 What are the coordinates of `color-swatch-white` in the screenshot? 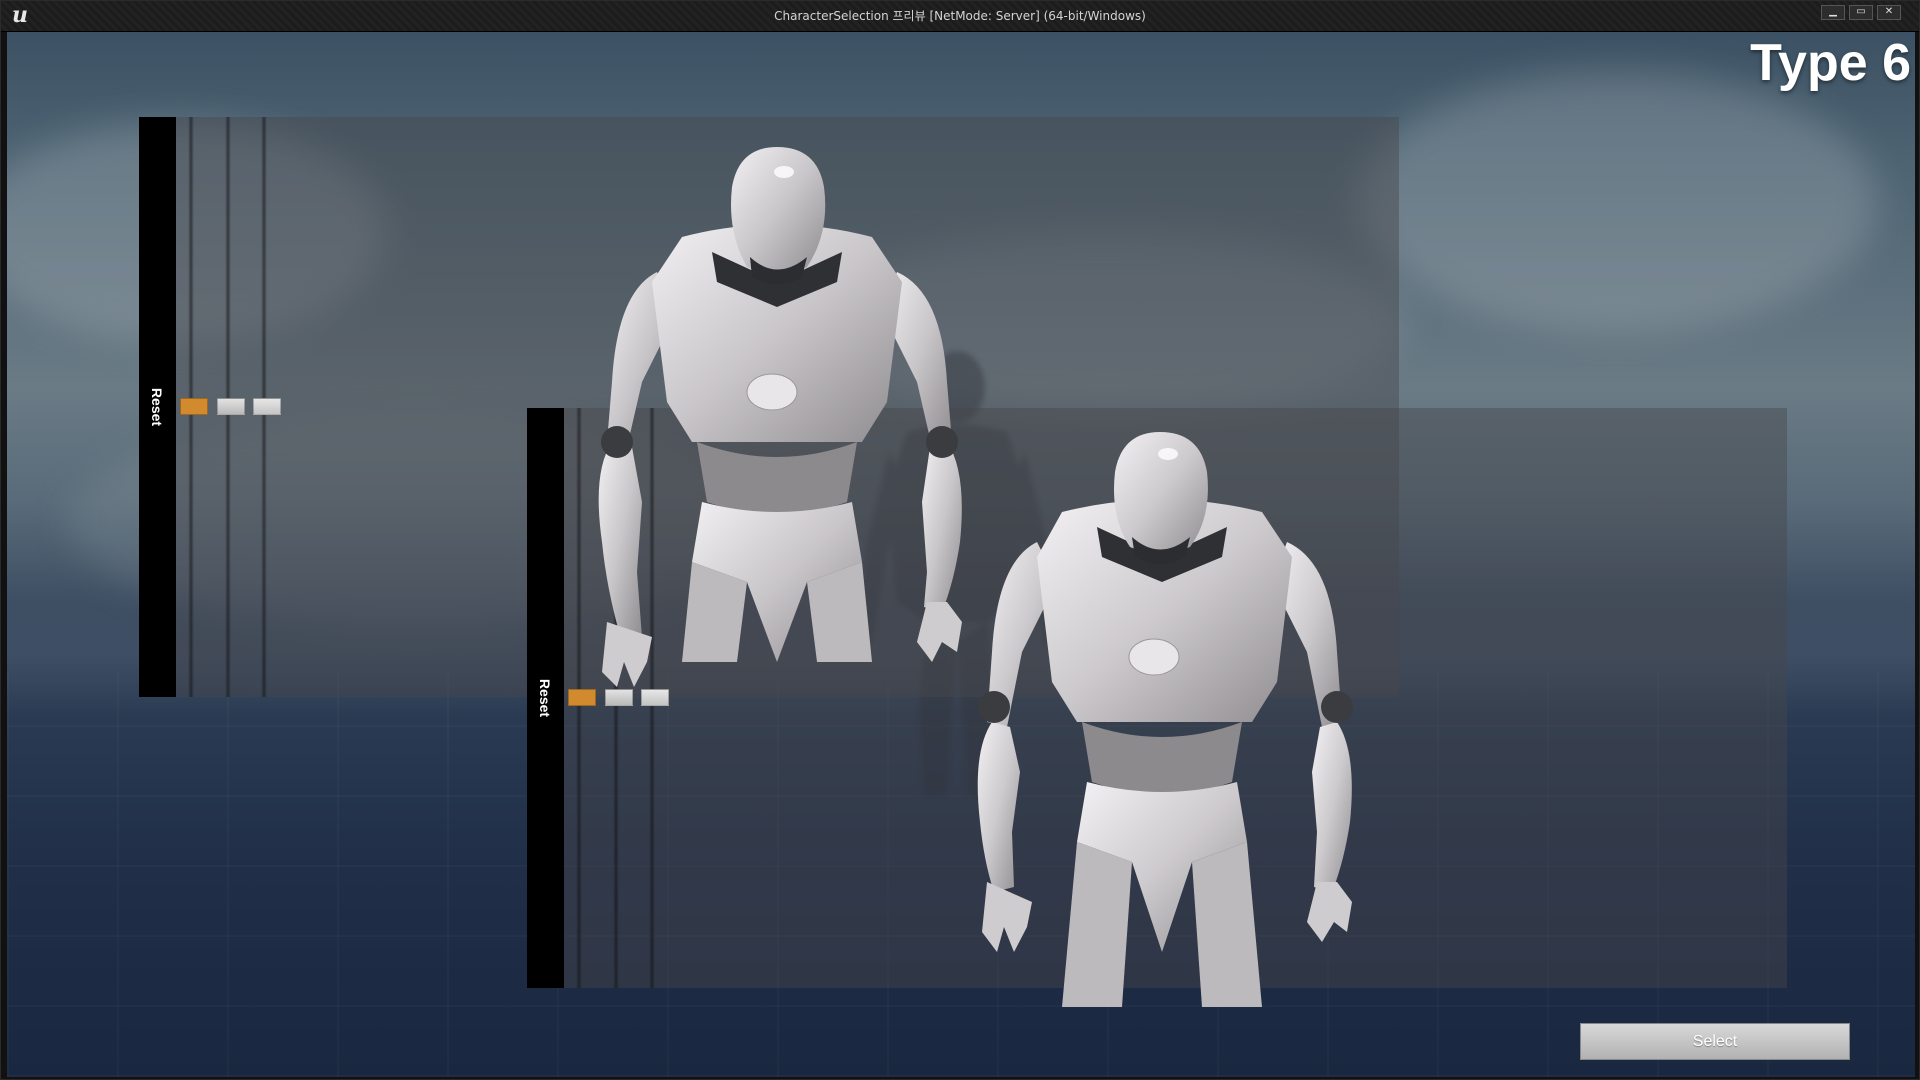 It's located at (267, 406).